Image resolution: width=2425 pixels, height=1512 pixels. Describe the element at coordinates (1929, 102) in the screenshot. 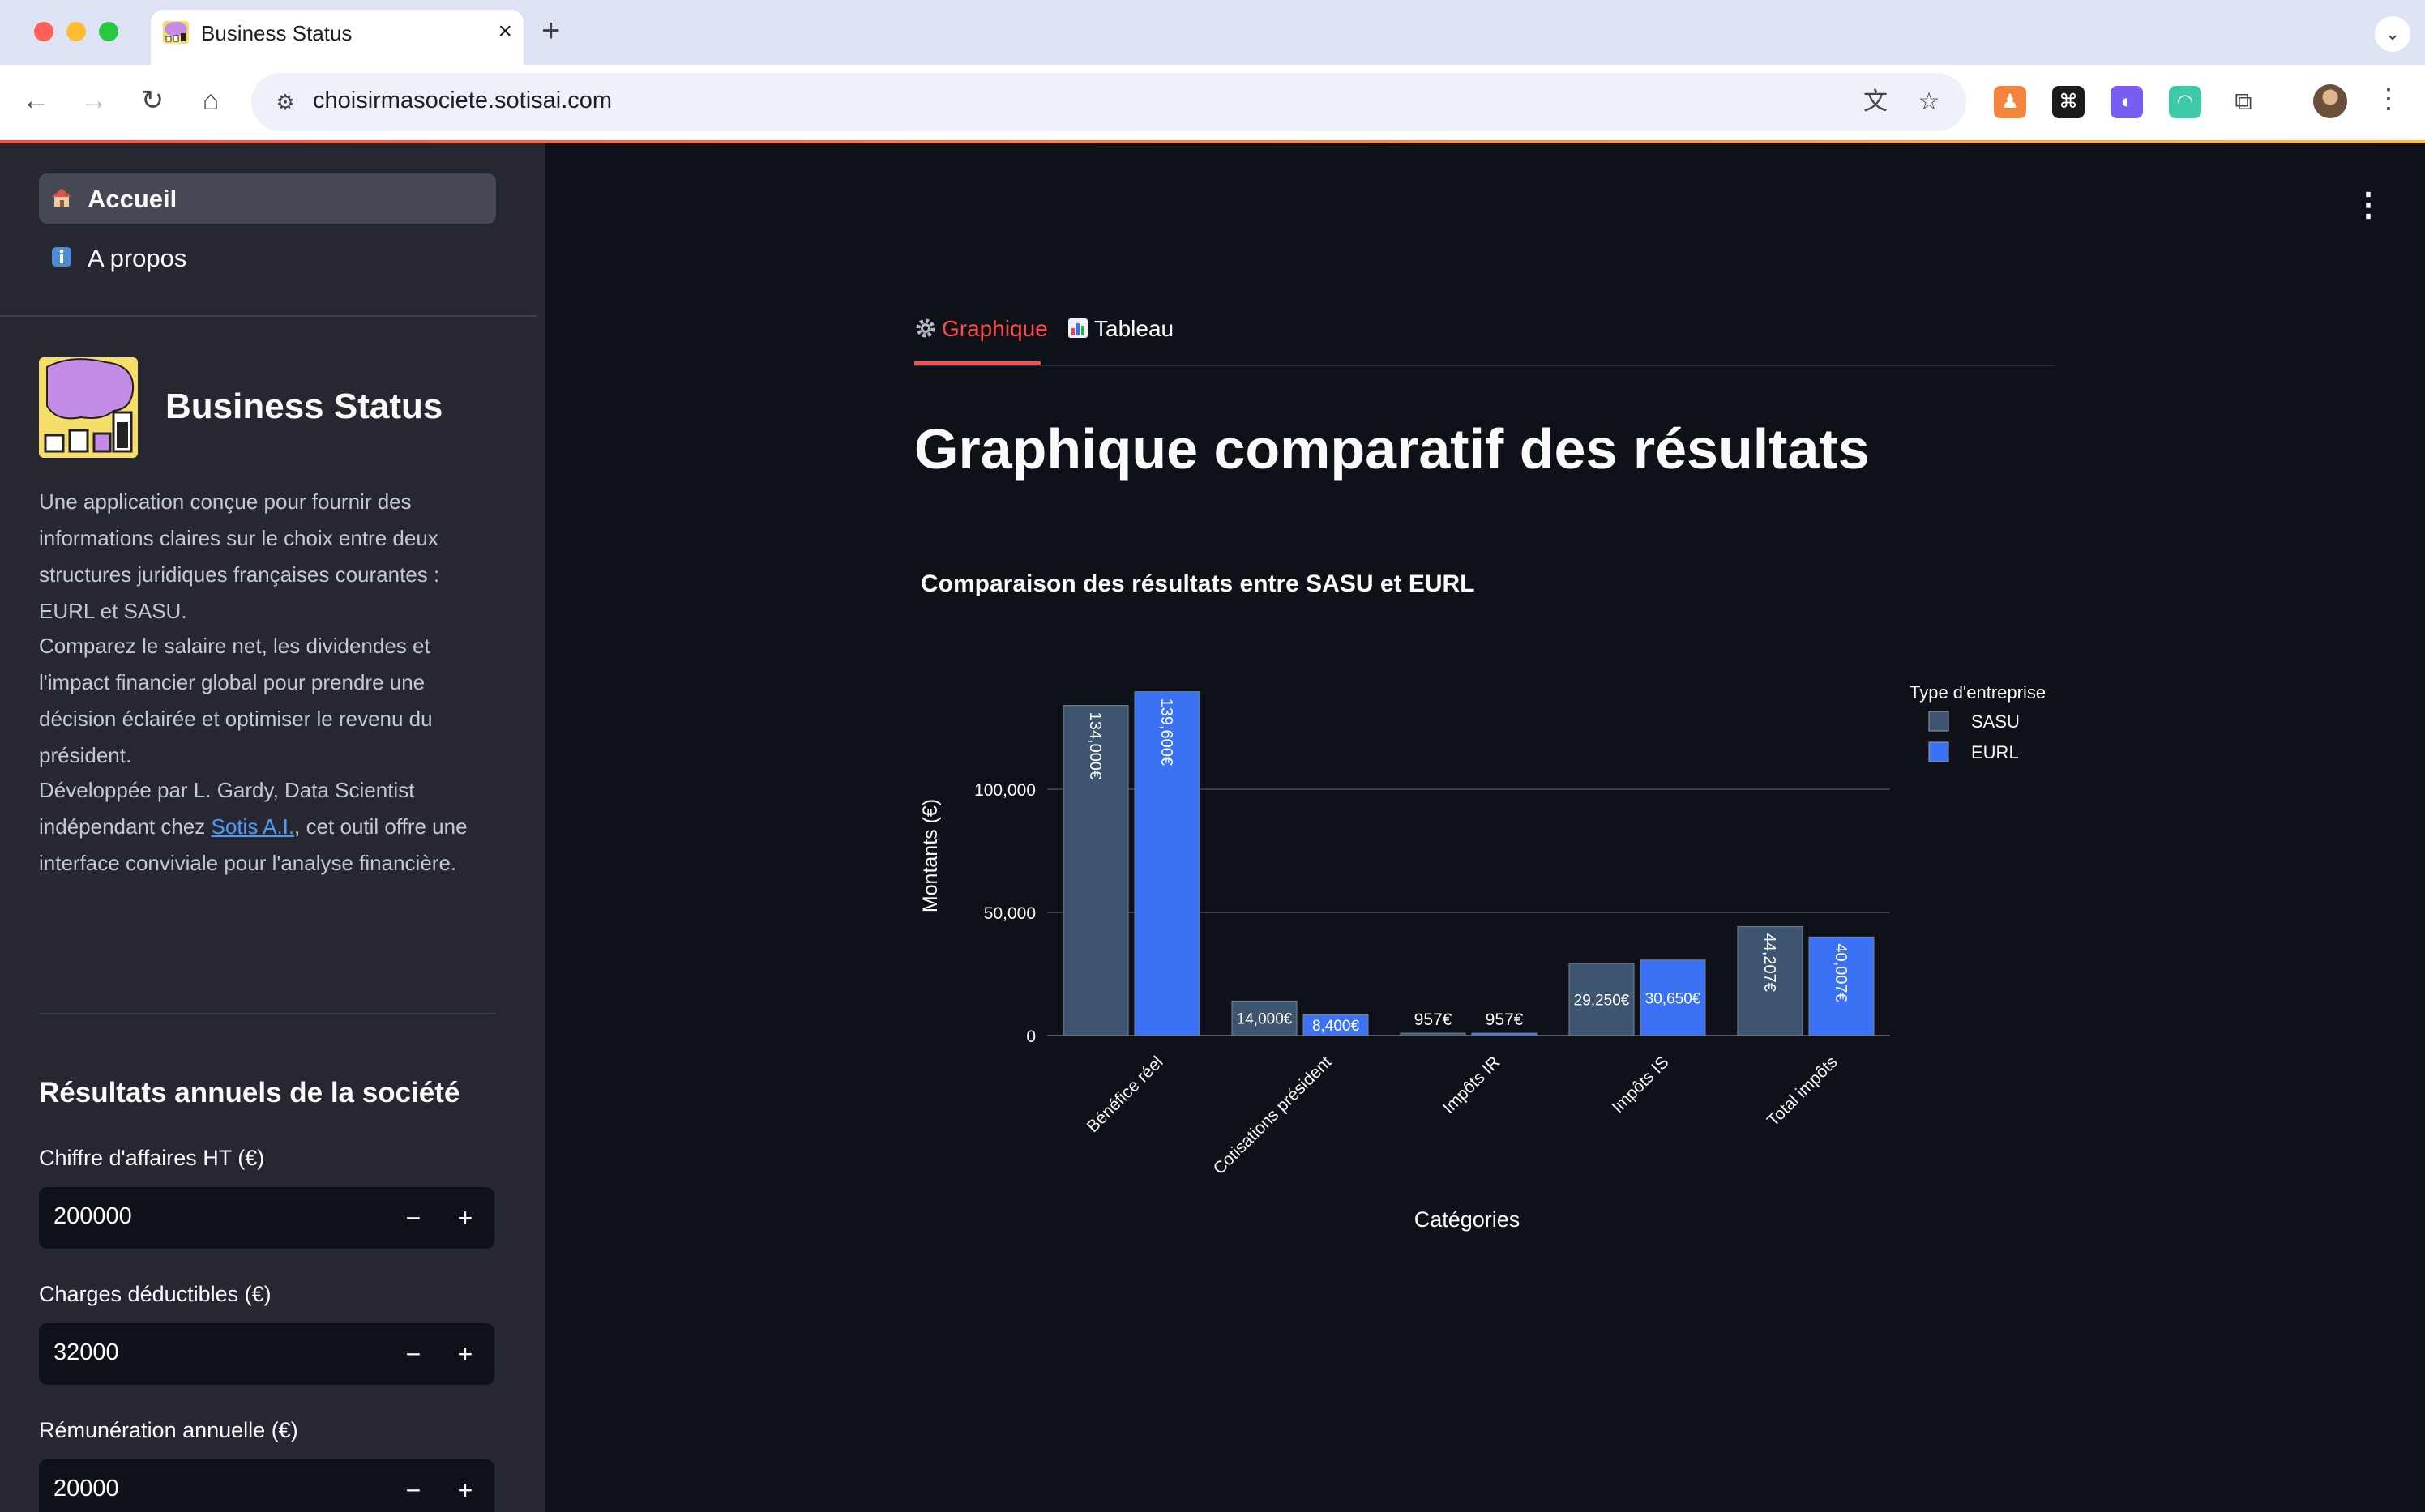

I see `bookmark-star-icon: ☆` at that location.